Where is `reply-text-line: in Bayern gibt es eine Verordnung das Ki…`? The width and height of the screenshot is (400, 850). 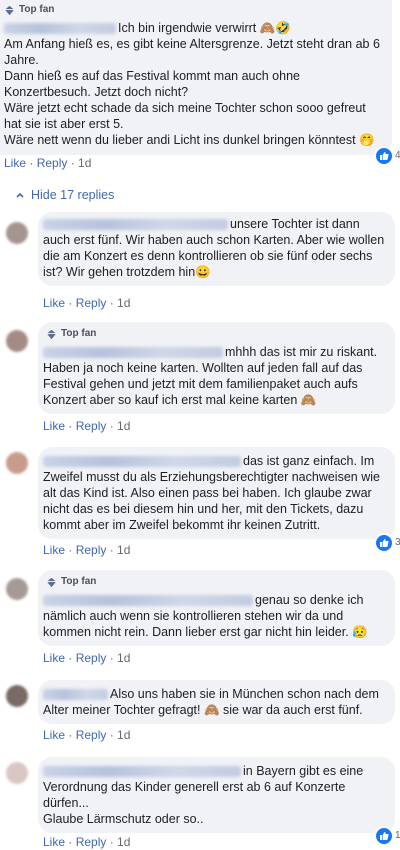 reply-text-line: in Bayern gibt es eine Verordnung das Ki… is located at coordinates (203, 787).